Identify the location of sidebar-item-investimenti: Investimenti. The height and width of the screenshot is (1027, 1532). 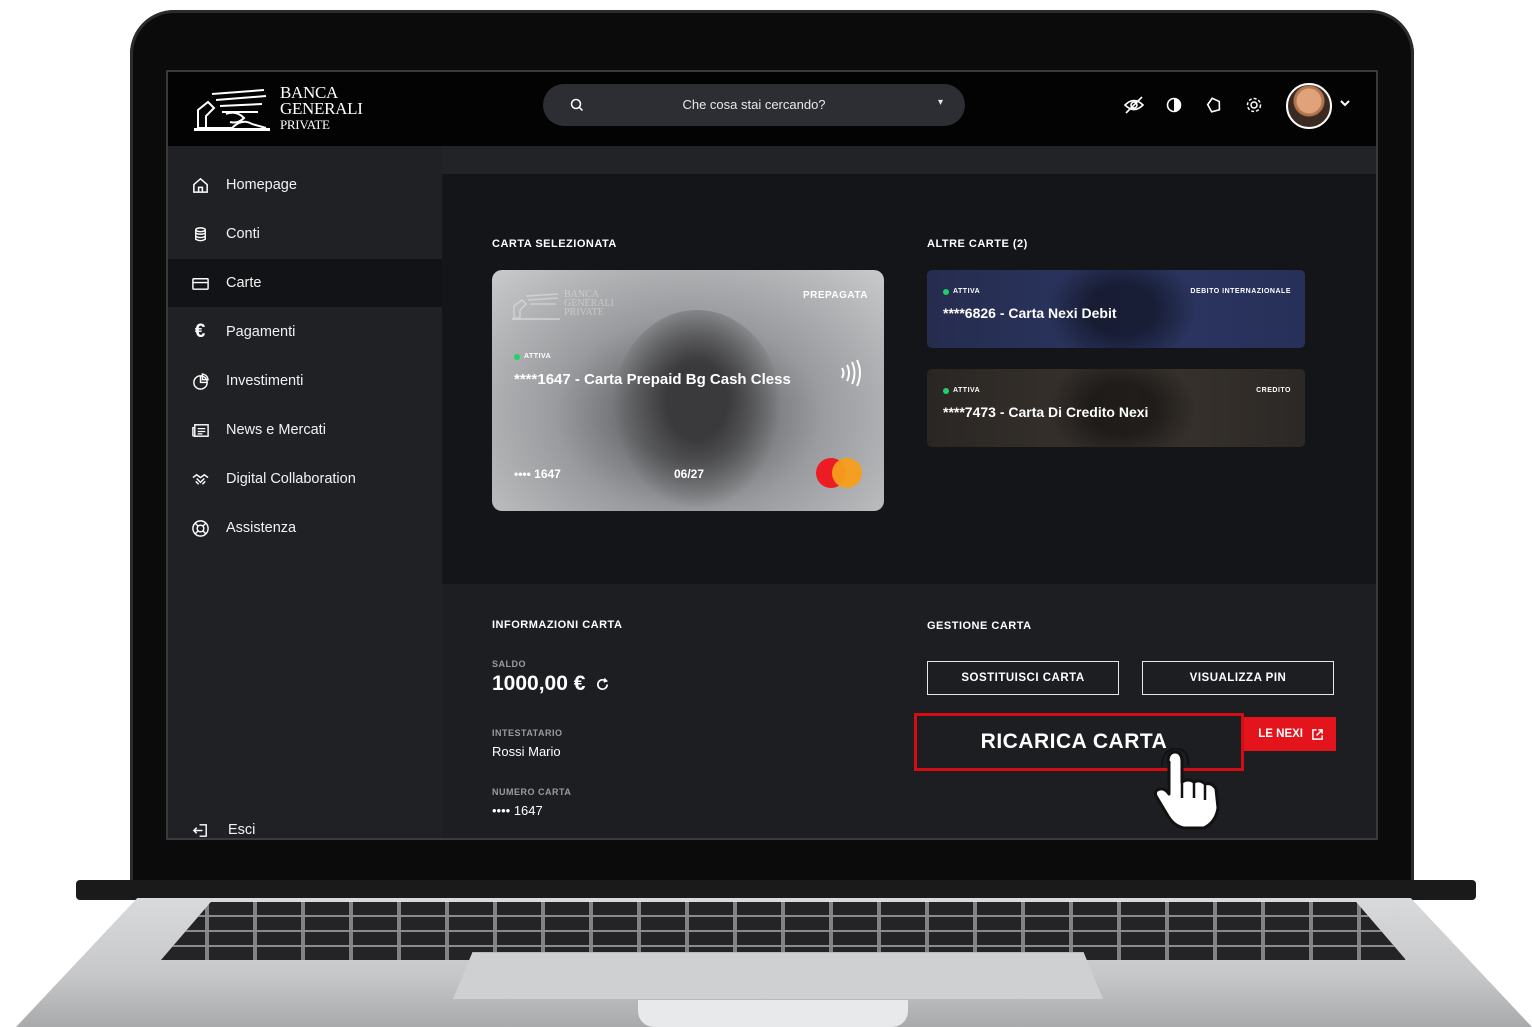
(305, 381).